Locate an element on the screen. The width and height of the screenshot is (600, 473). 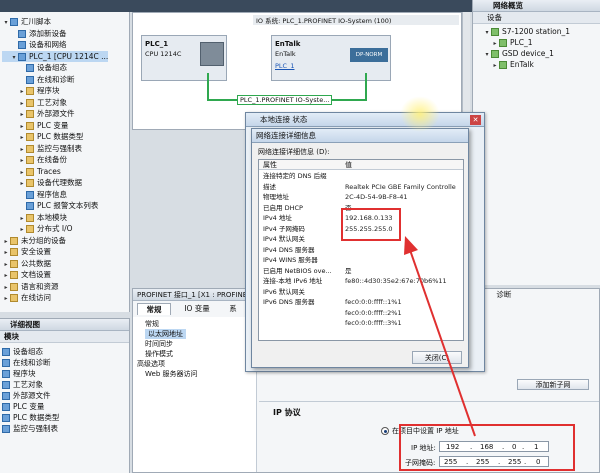
cursor-highlight is located at coordinates (420, 114).